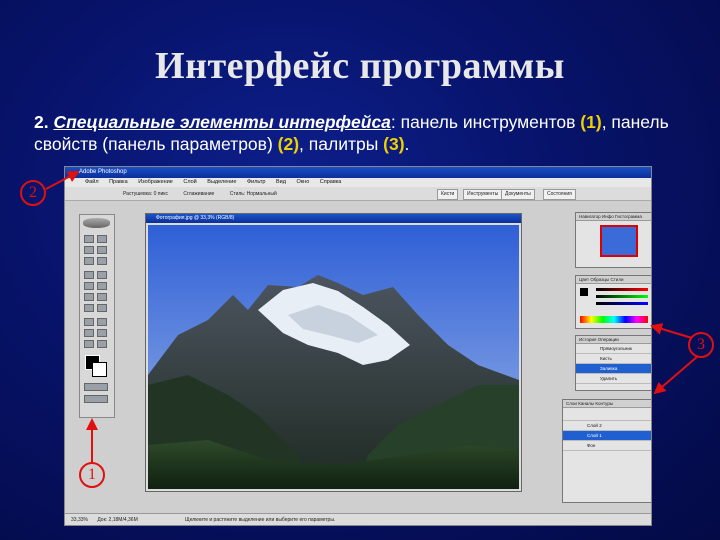 This screenshot has height=540, width=720. I want to click on menu-help: Справка, so click(331, 182).